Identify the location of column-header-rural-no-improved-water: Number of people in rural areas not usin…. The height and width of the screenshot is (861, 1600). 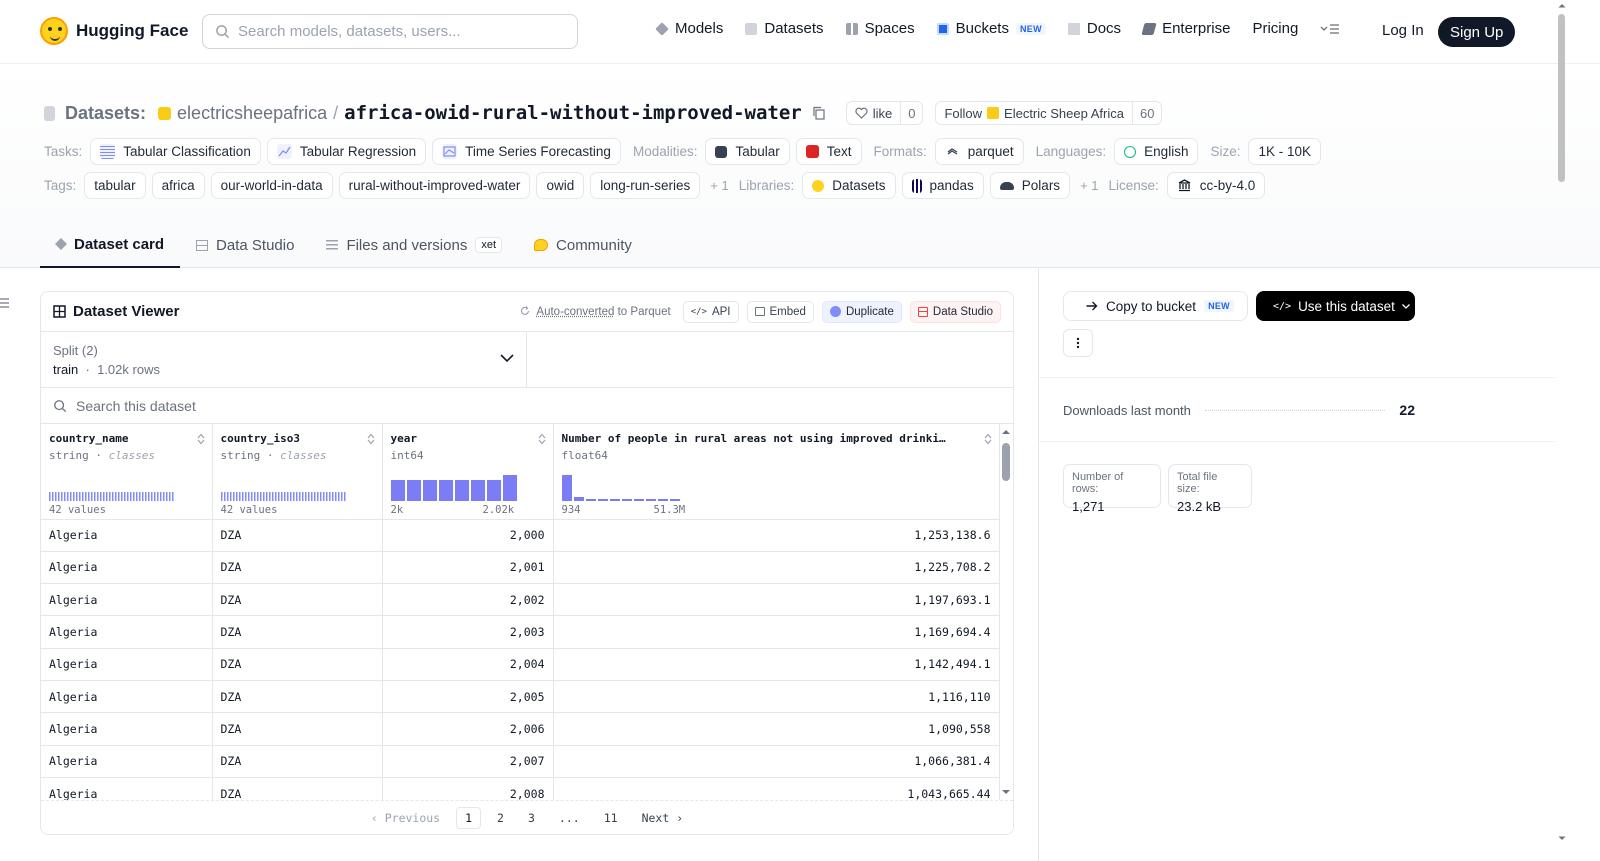
(776, 472).